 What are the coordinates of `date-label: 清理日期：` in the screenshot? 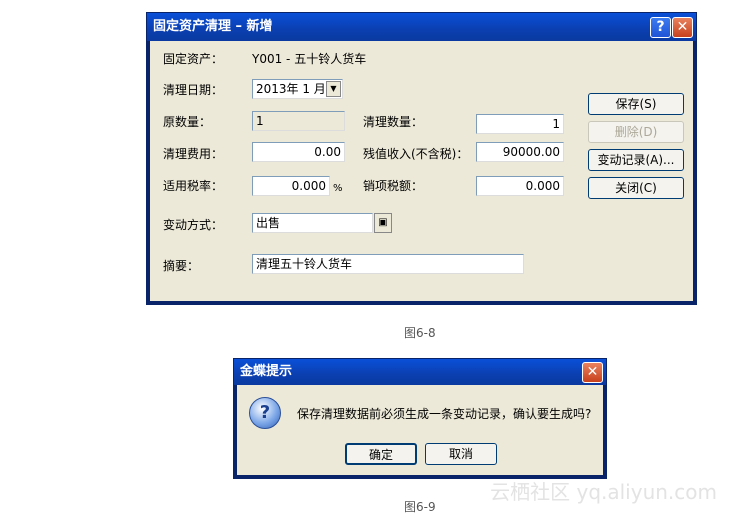 It's located at (193, 90).